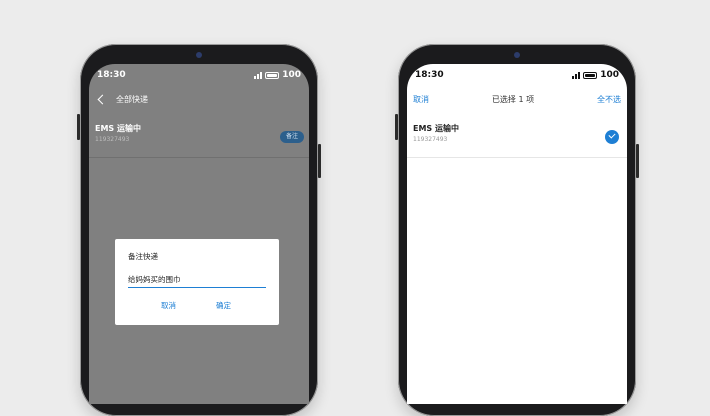 This screenshot has width=710, height=416. Describe the element at coordinates (421, 99) in the screenshot. I see `cancel-selection-button: 取消` at that location.